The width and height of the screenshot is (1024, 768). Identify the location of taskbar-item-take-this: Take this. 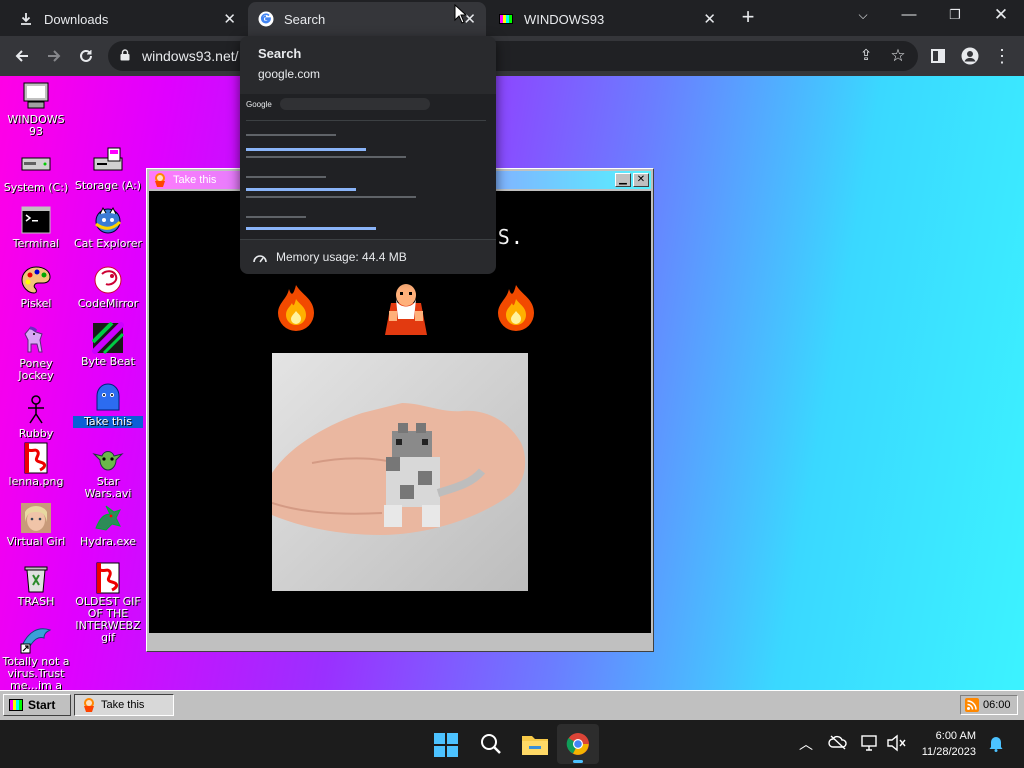
(124, 705).